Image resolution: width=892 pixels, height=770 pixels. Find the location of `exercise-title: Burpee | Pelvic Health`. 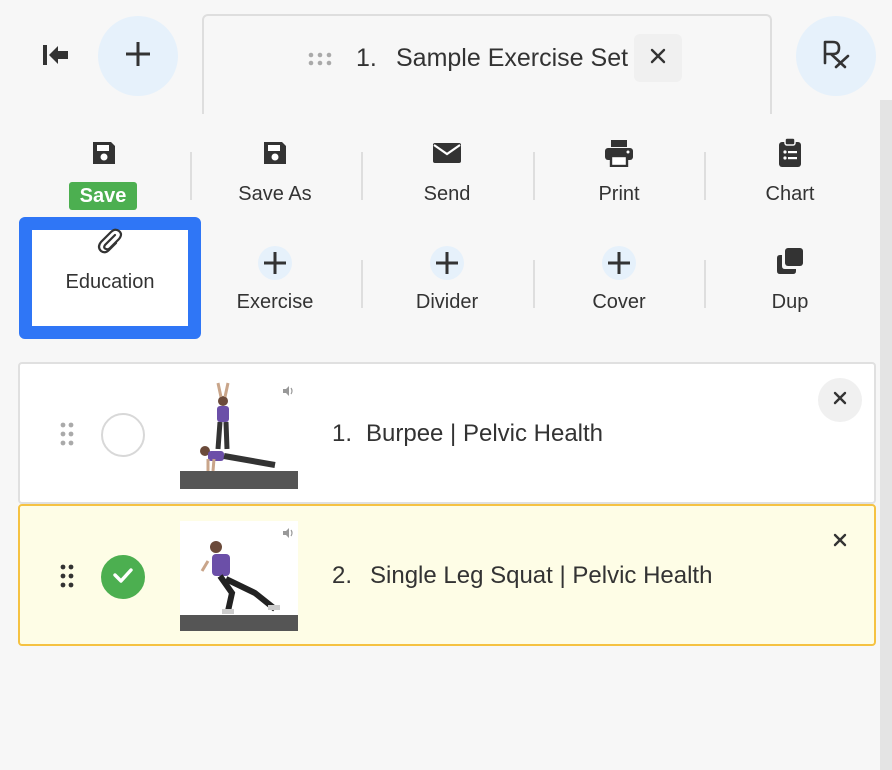

exercise-title: Burpee | Pelvic Health is located at coordinates (484, 434).